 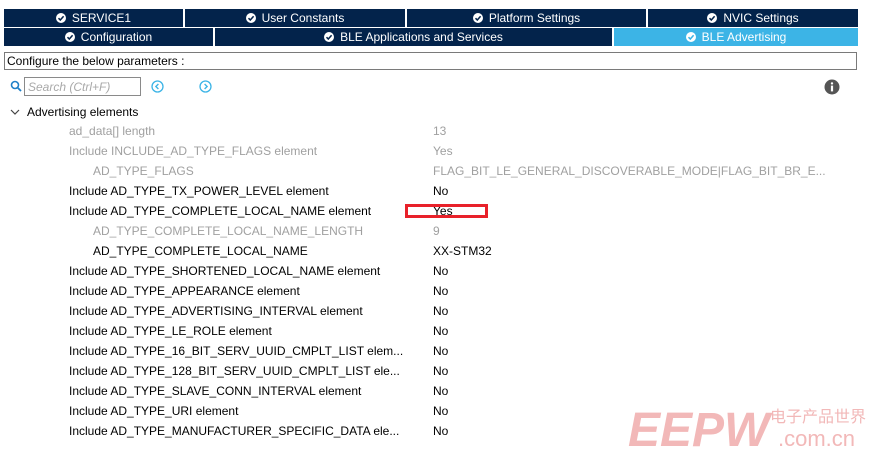 I want to click on param-value: 13, so click(x=440, y=131).